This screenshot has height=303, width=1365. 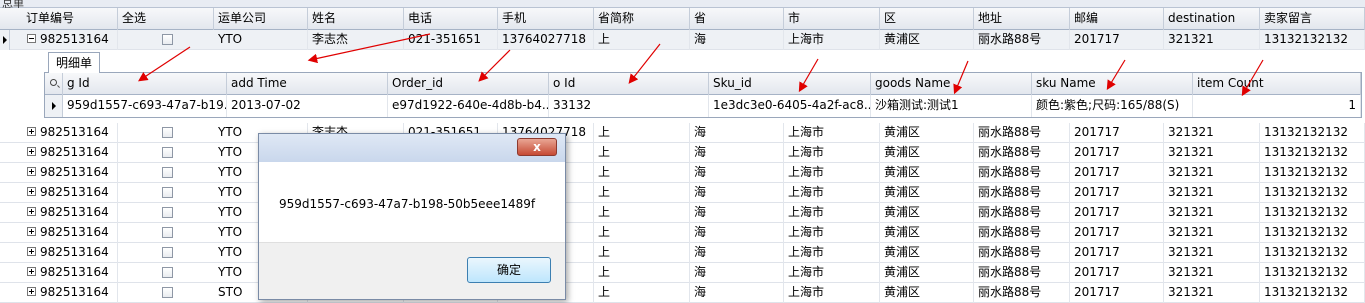 I want to click on row-indicator, so click(x=5, y=40).